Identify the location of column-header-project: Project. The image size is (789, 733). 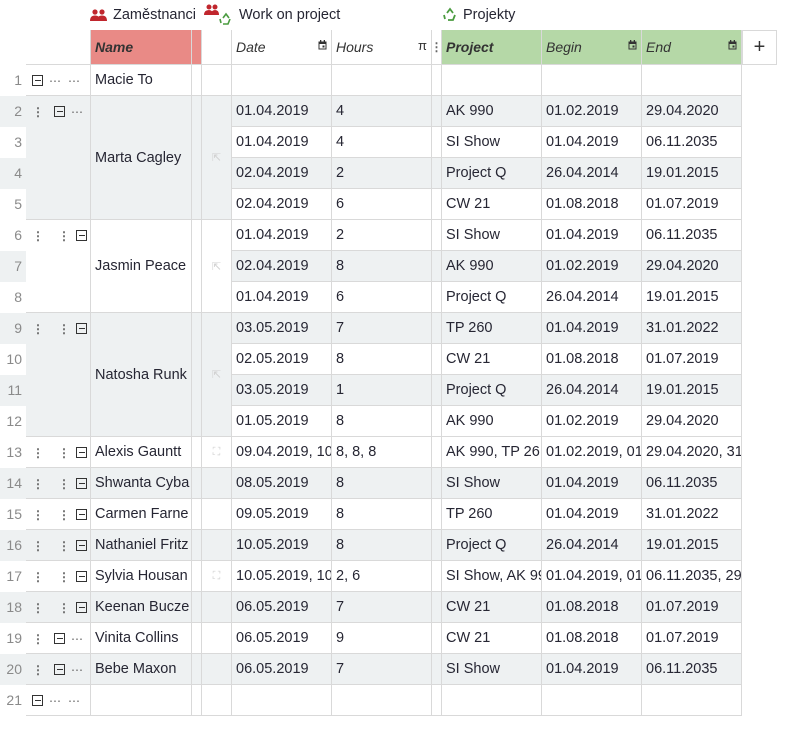
(492, 47).